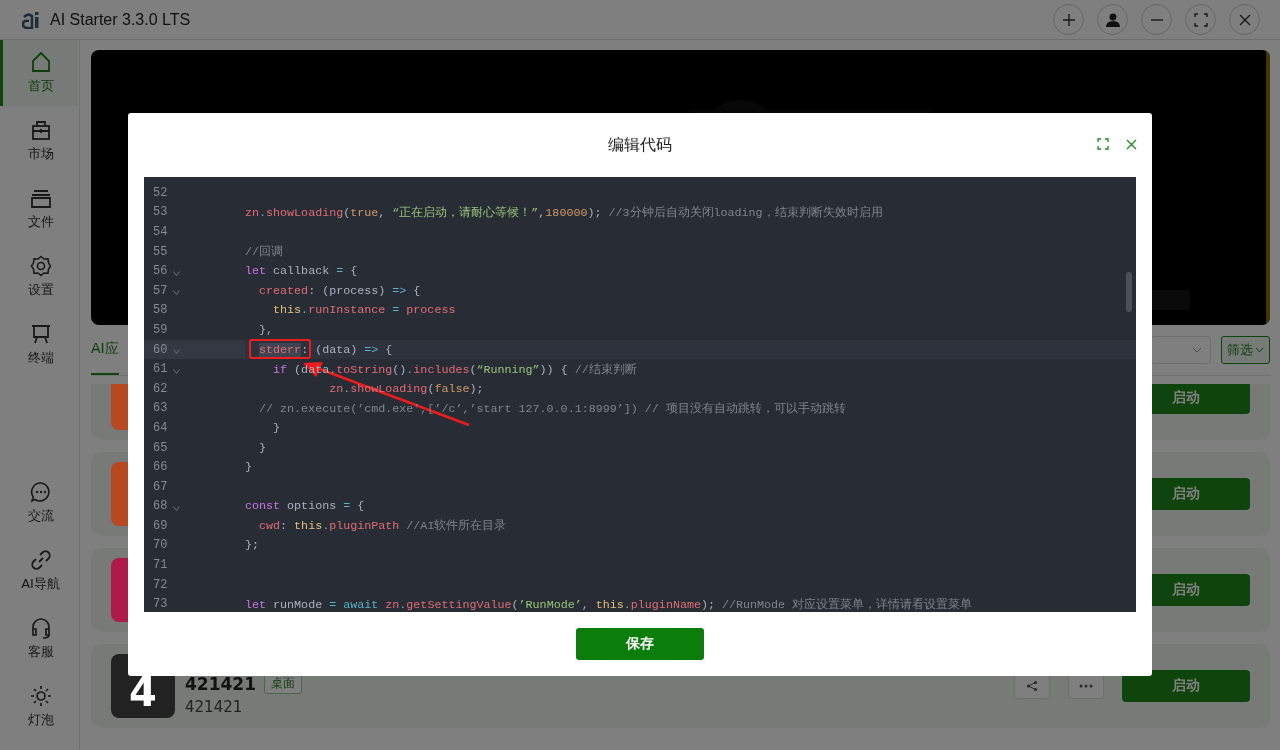 The image size is (1280, 750). I want to click on user-icon, so click(1112, 19).